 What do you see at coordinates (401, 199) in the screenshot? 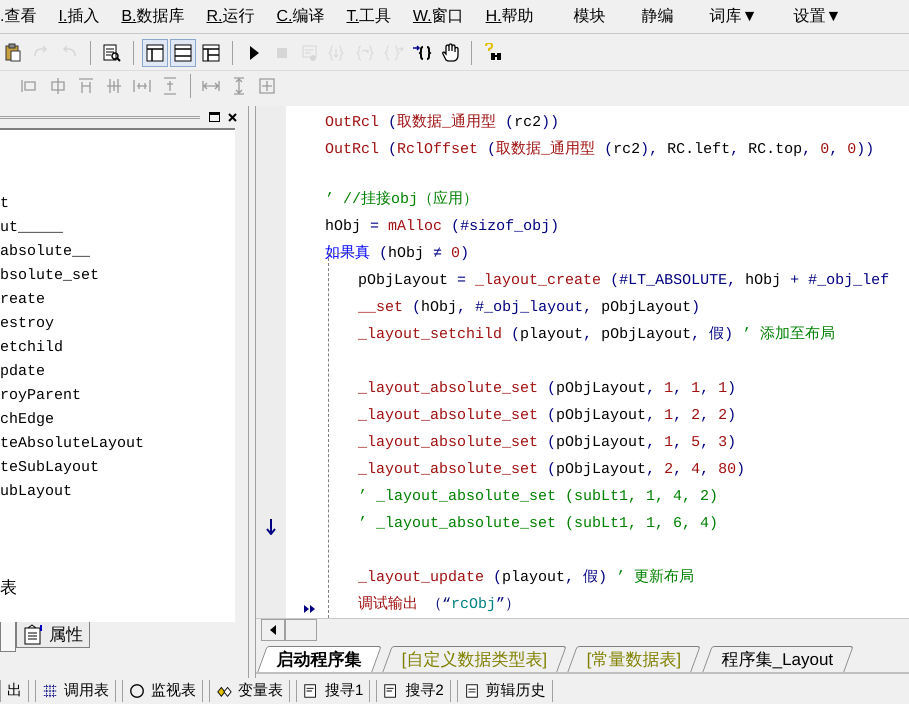
I see `code-line: ’ //挂接obj（应用）` at bounding box center [401, 199].